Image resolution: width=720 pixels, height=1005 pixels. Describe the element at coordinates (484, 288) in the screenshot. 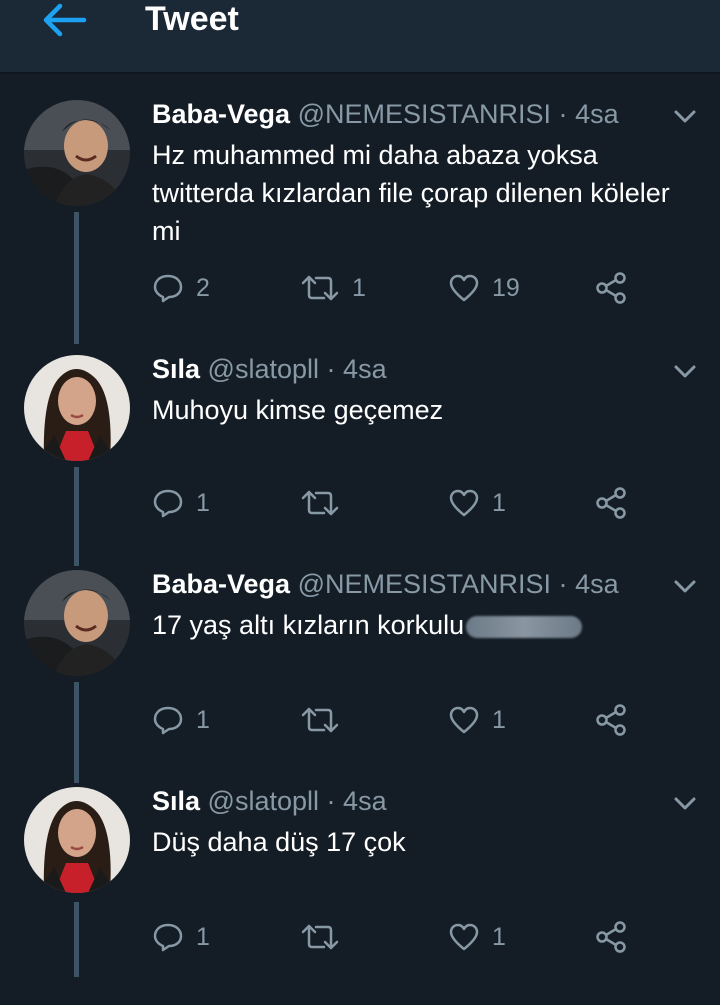

I see `like-button: 19` at that location.